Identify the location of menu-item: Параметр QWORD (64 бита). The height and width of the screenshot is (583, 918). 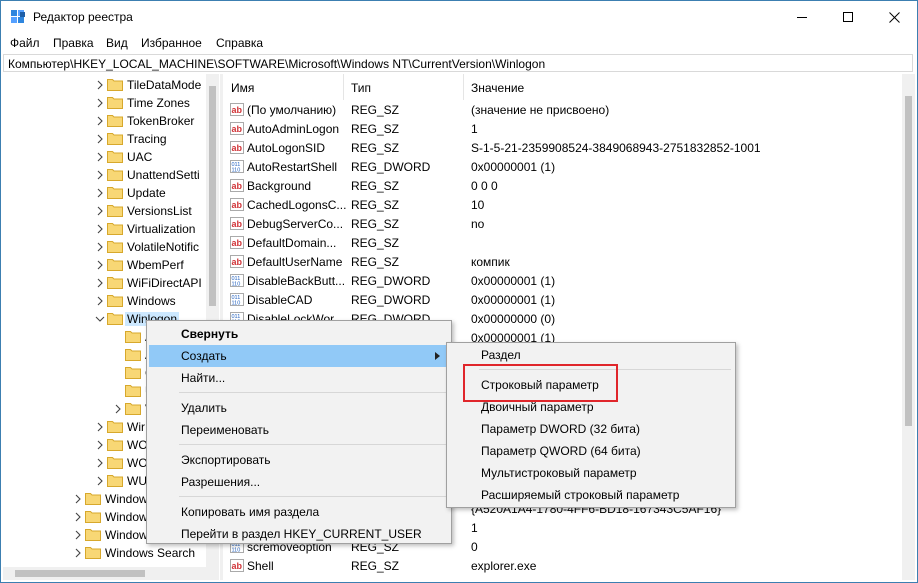
(591, 451).